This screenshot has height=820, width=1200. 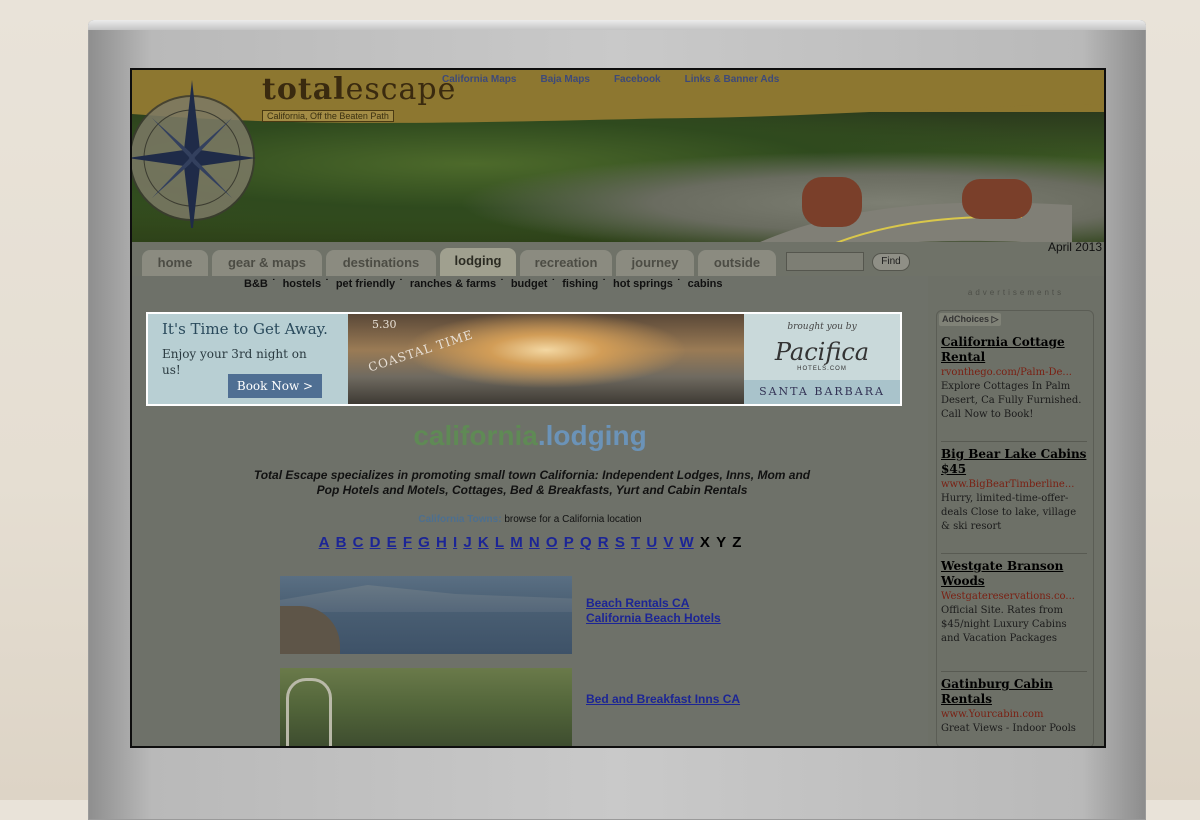 I want to click on find-button: Find, so click(x=891, y=262).